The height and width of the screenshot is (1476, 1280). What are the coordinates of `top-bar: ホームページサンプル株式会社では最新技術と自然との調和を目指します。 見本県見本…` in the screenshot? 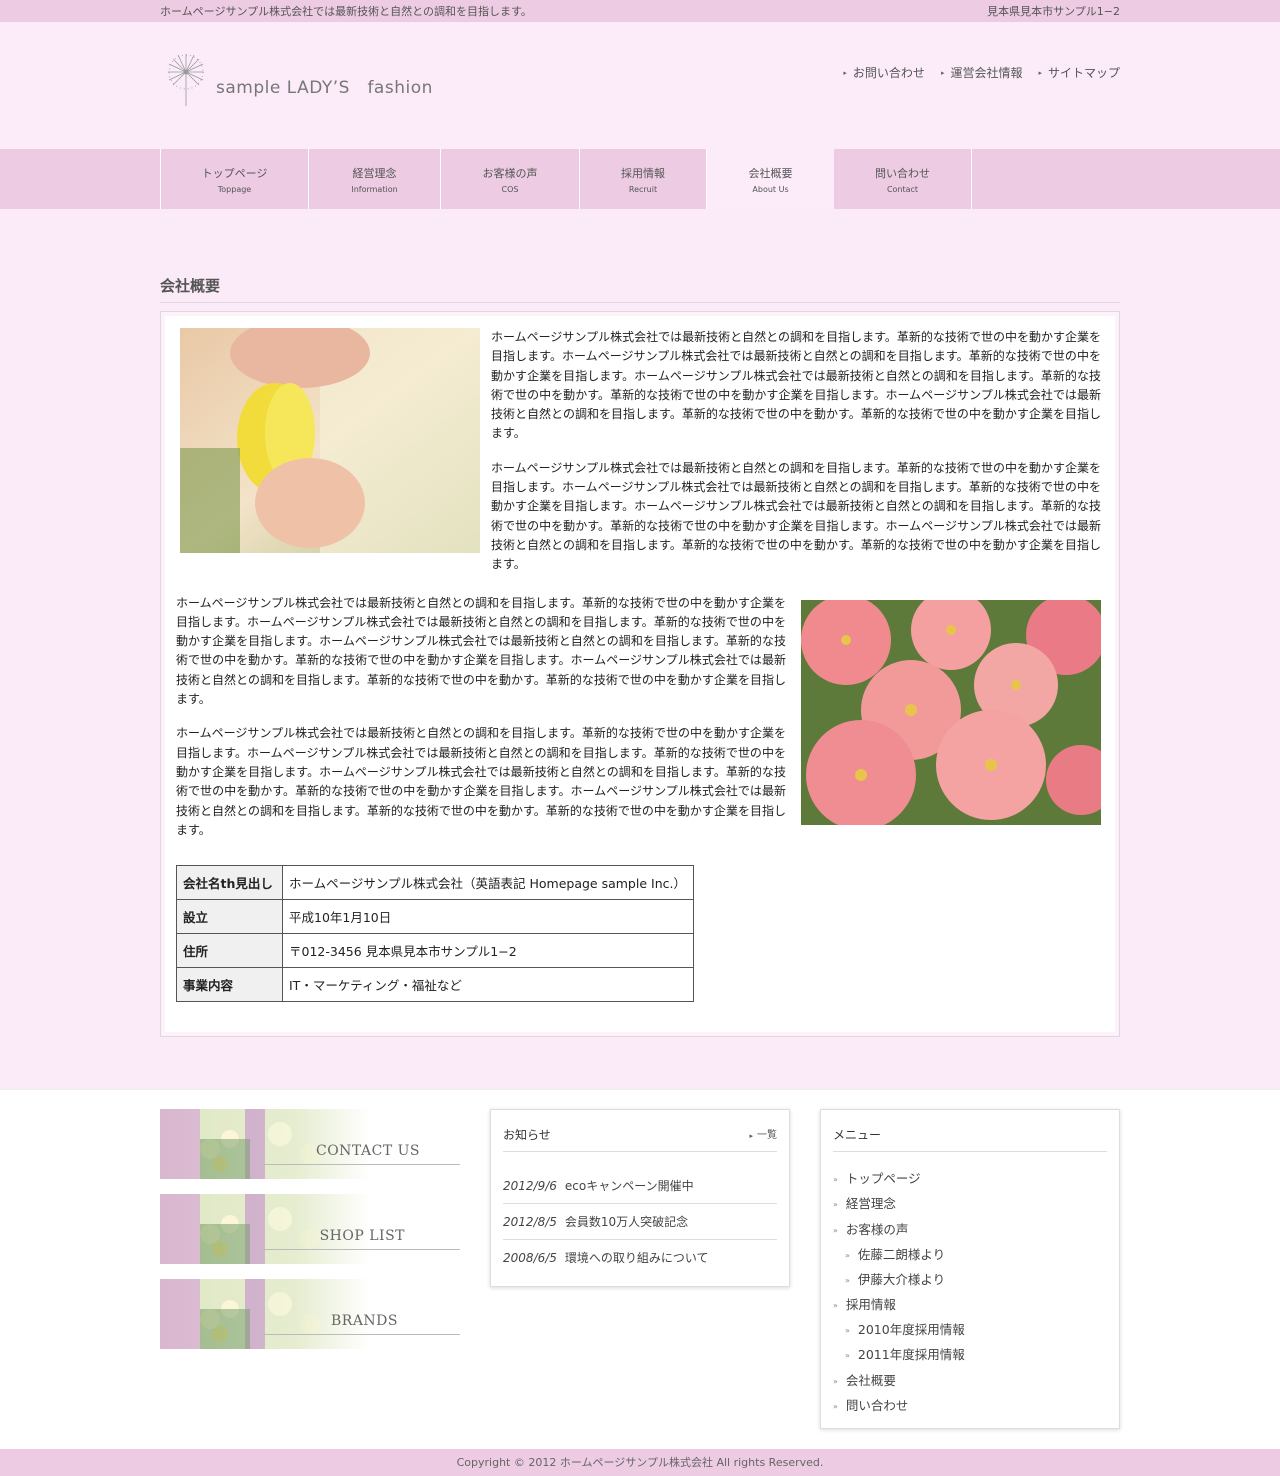 It's located at (640, 11).